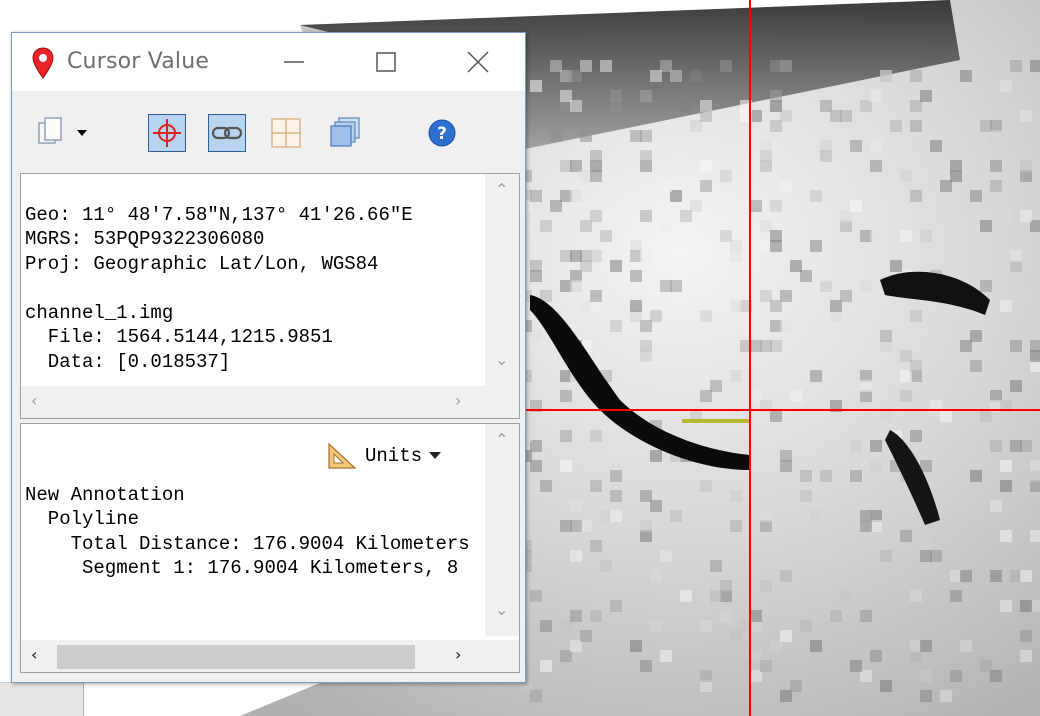 The width and height of the screenshot is (1040, 716). I want to click on help-button: ?, so click(442, 133).